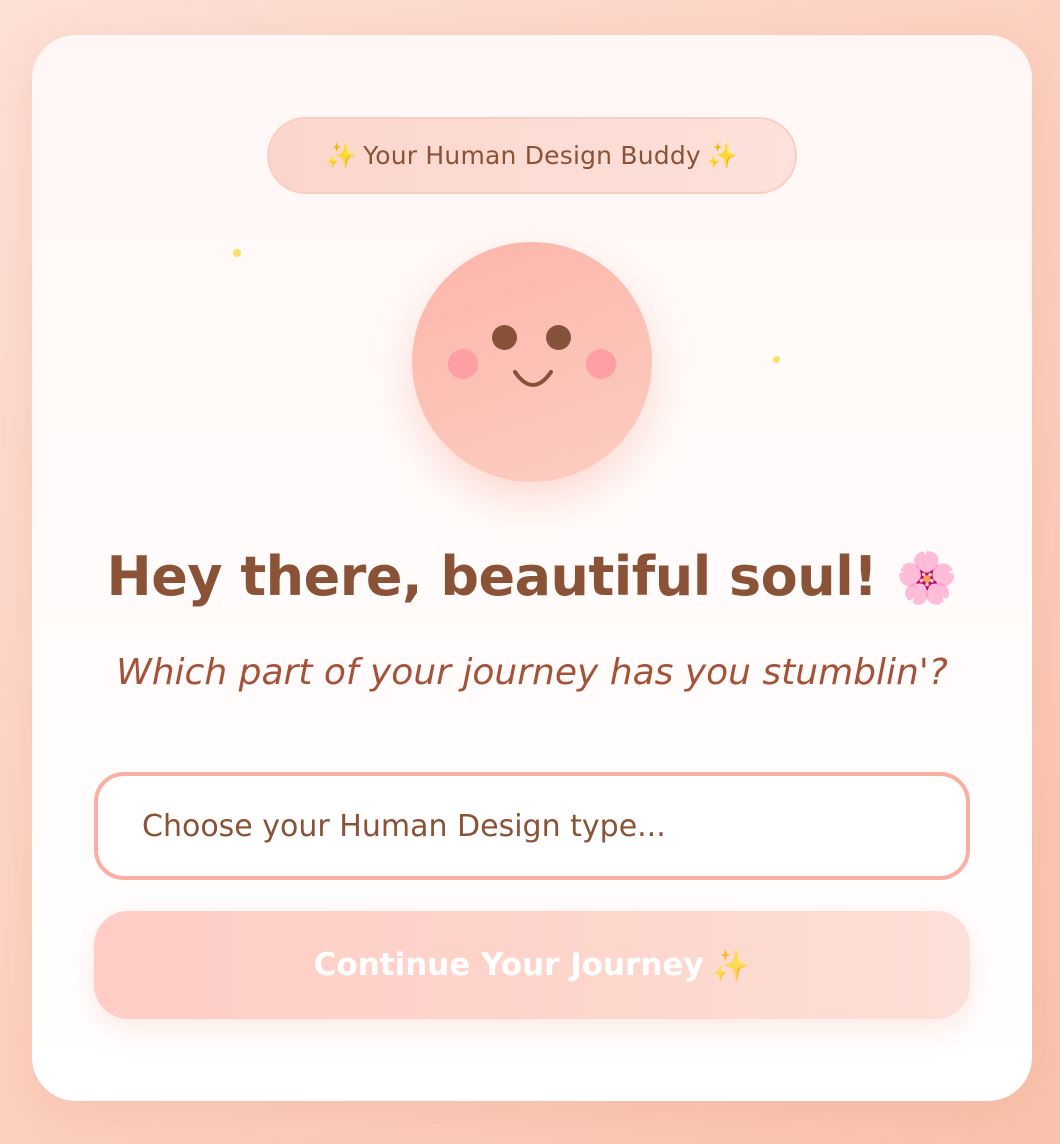 This screenshot has width=1060, height=1144. What do you see at coordinates (926, 578) in the screenshot?
I see `cherry-blossom-icon: 🌸` at bounding box center [926, 578].